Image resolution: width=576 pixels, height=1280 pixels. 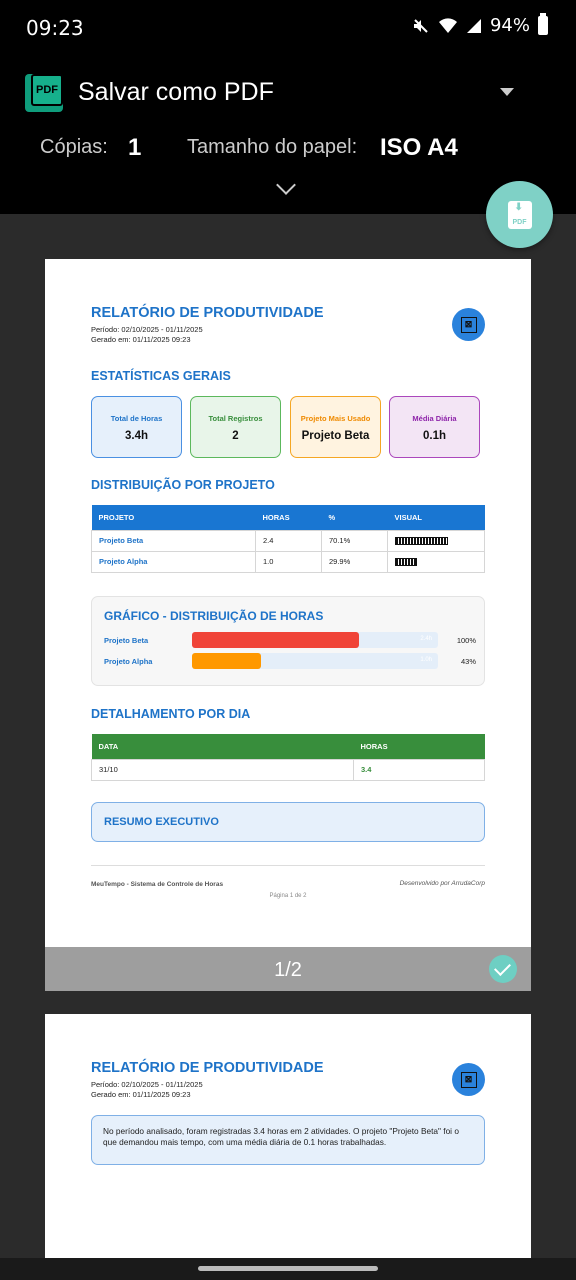 I want to click on table-header-row: PROJETO HORAS % VISUAL, so click(x=288, y=517).